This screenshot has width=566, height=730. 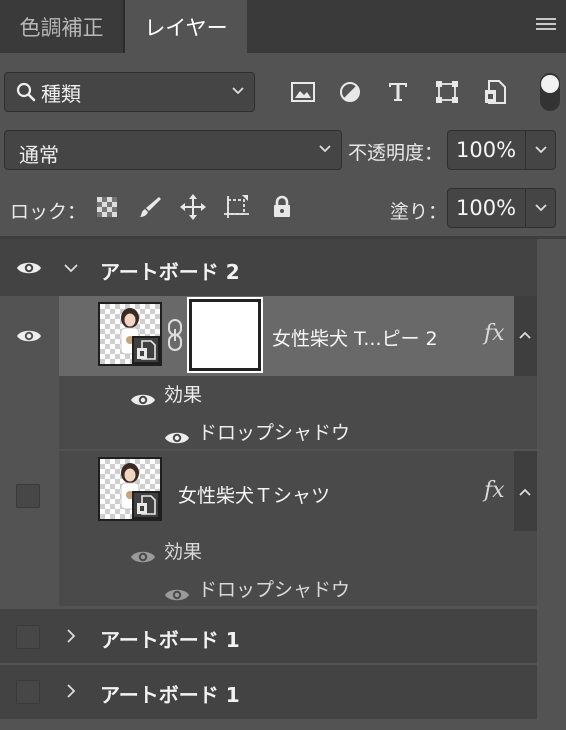 What do you see at coordinates (29, 528) in the screenshot?
I see `layer-indent-gutter` at bounding box center [29, 528].